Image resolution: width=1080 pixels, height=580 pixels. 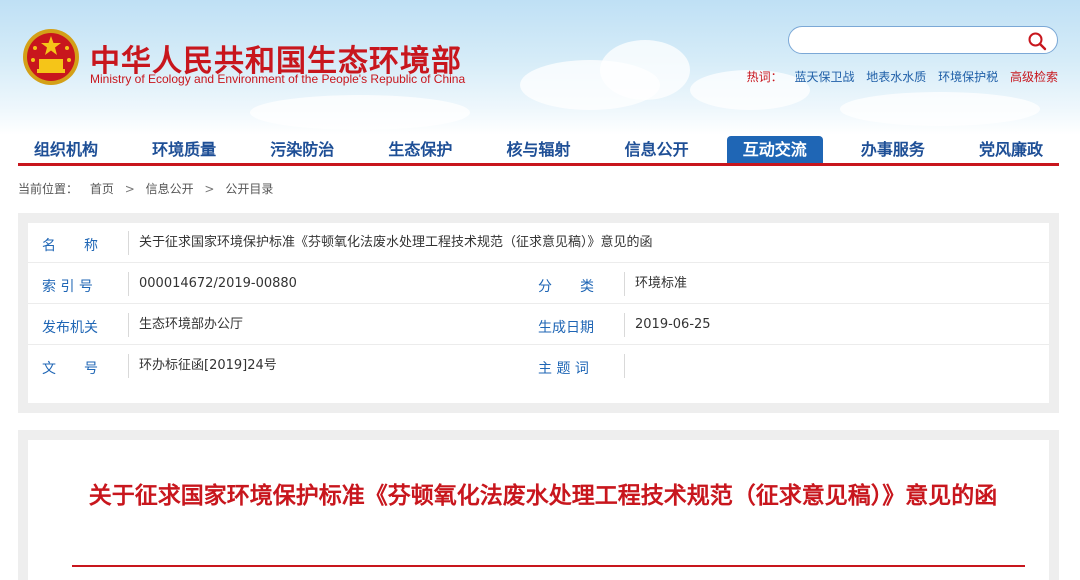 I want to click on nav-item-organization: 组织机构, so click(x=66, y=149).